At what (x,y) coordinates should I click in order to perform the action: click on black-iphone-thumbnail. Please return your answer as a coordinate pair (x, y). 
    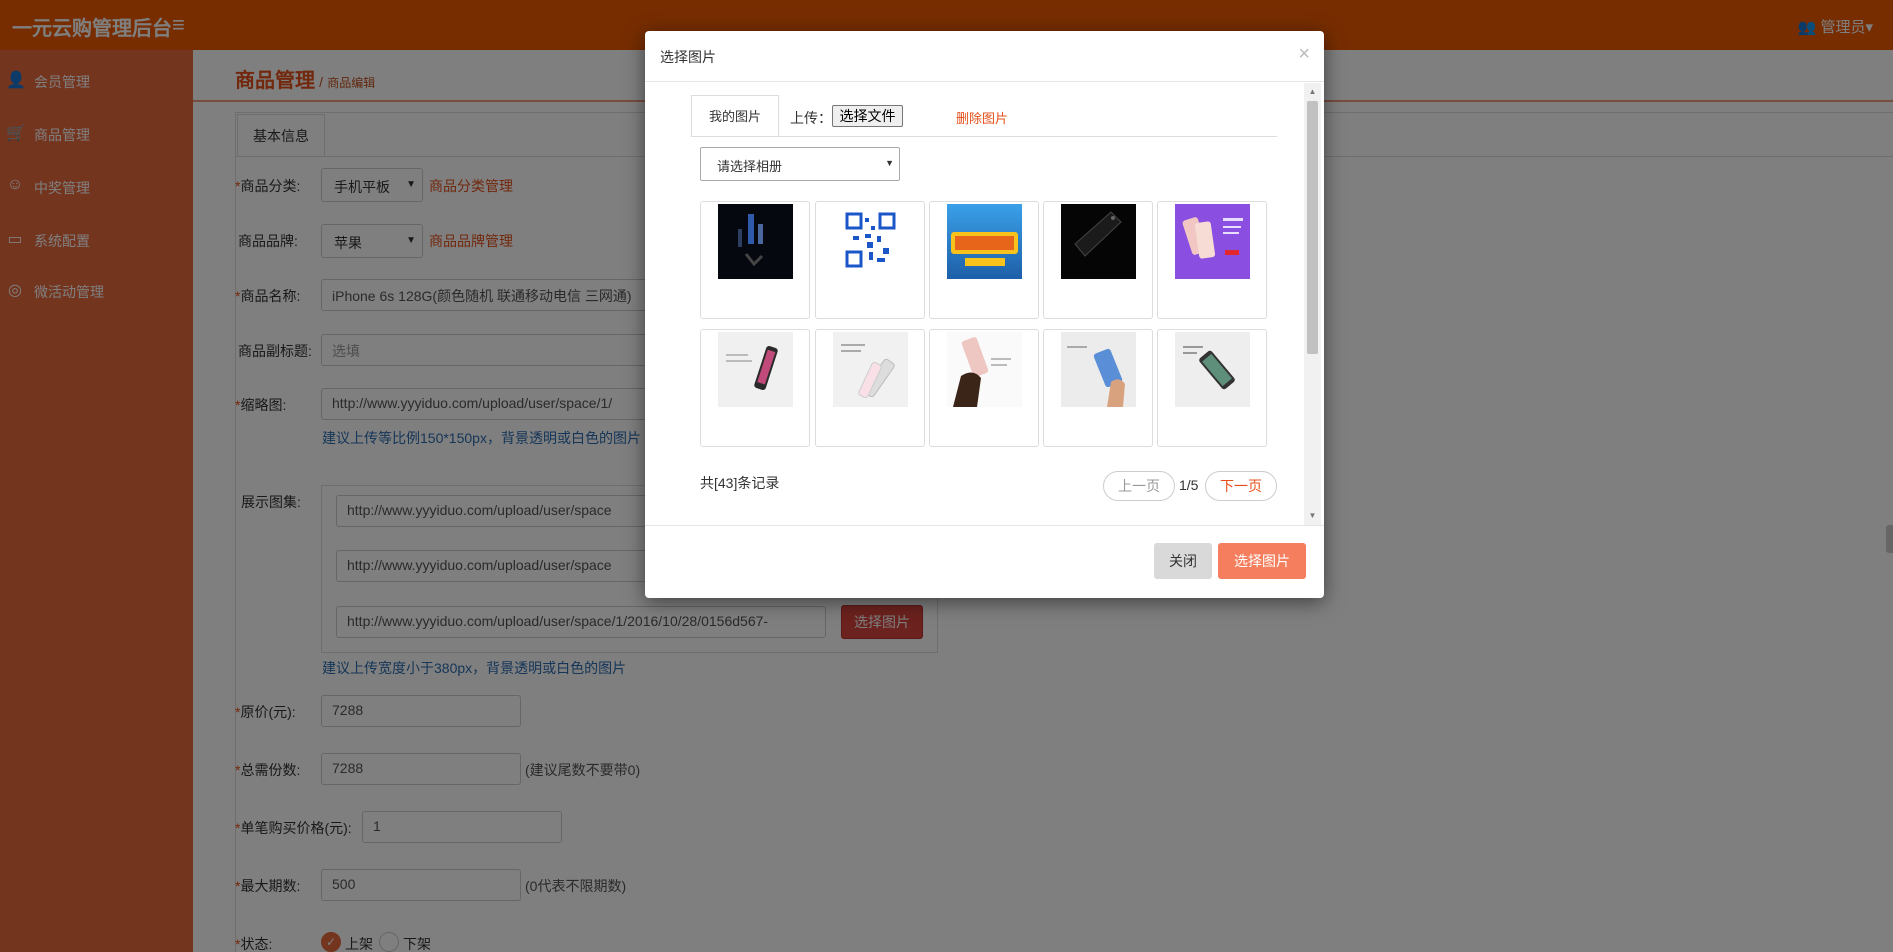
    Looking at the image, I should click on (1098, 241).